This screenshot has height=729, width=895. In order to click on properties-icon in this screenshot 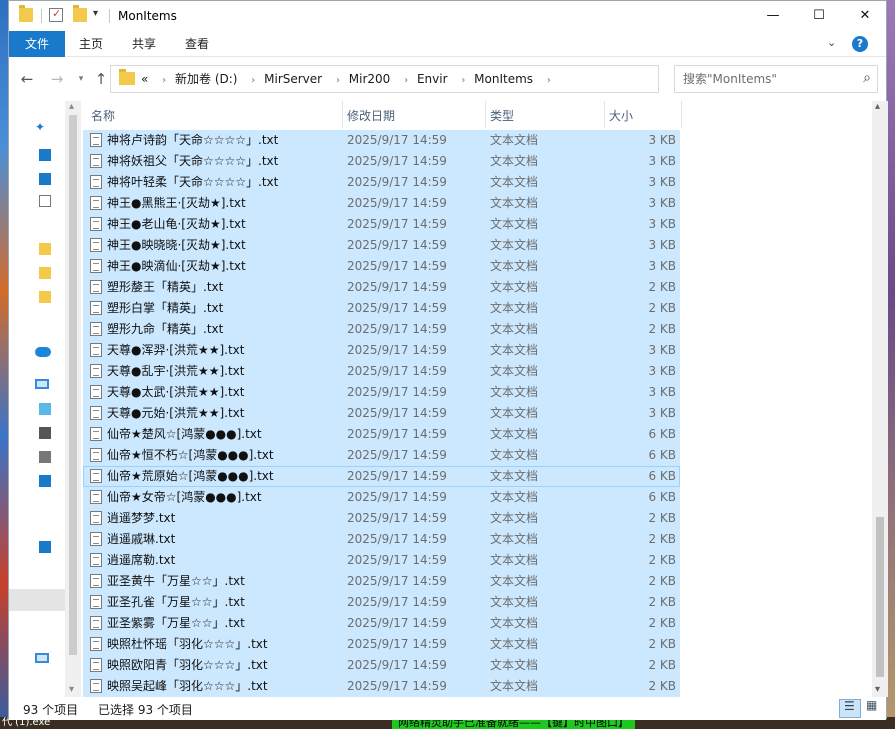, I will do `click(56, 14)`.